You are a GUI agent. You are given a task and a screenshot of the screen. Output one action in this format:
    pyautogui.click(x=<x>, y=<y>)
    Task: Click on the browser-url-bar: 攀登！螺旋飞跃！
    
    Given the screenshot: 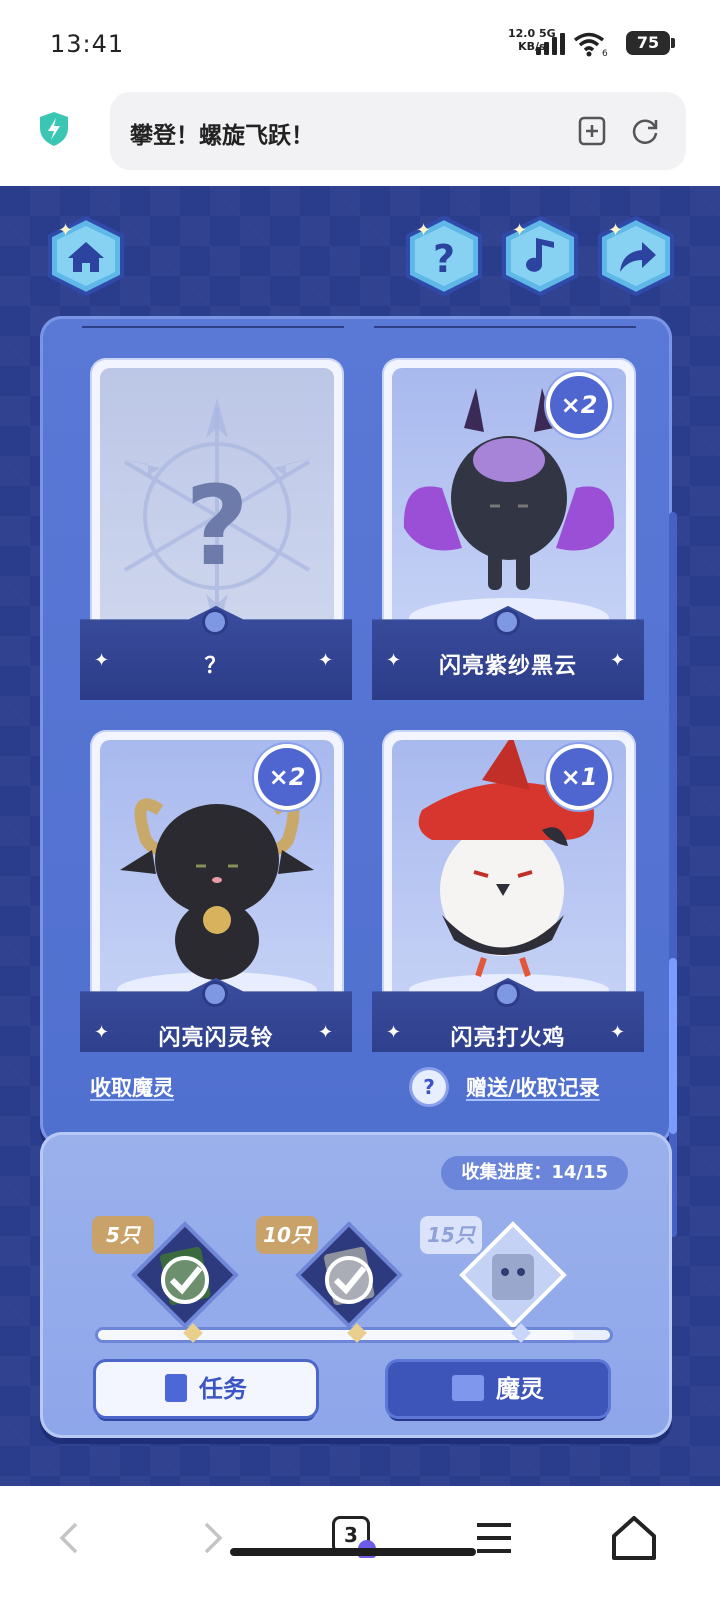 What is the action you would take?
    pyautogui.click(x=360, y=136)
    